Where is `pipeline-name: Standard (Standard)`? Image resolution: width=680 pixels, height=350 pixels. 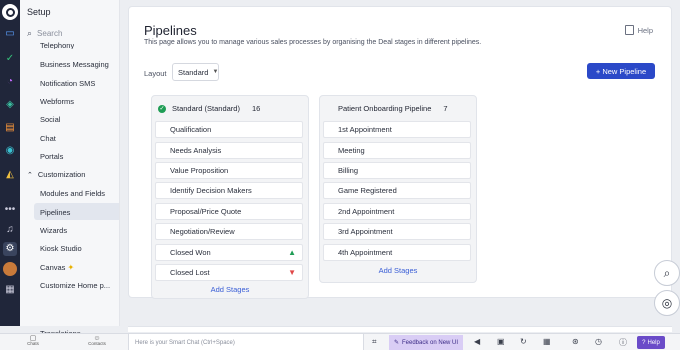 pipeline-name: Standard (Standard) is located at coordinates (206, 108).